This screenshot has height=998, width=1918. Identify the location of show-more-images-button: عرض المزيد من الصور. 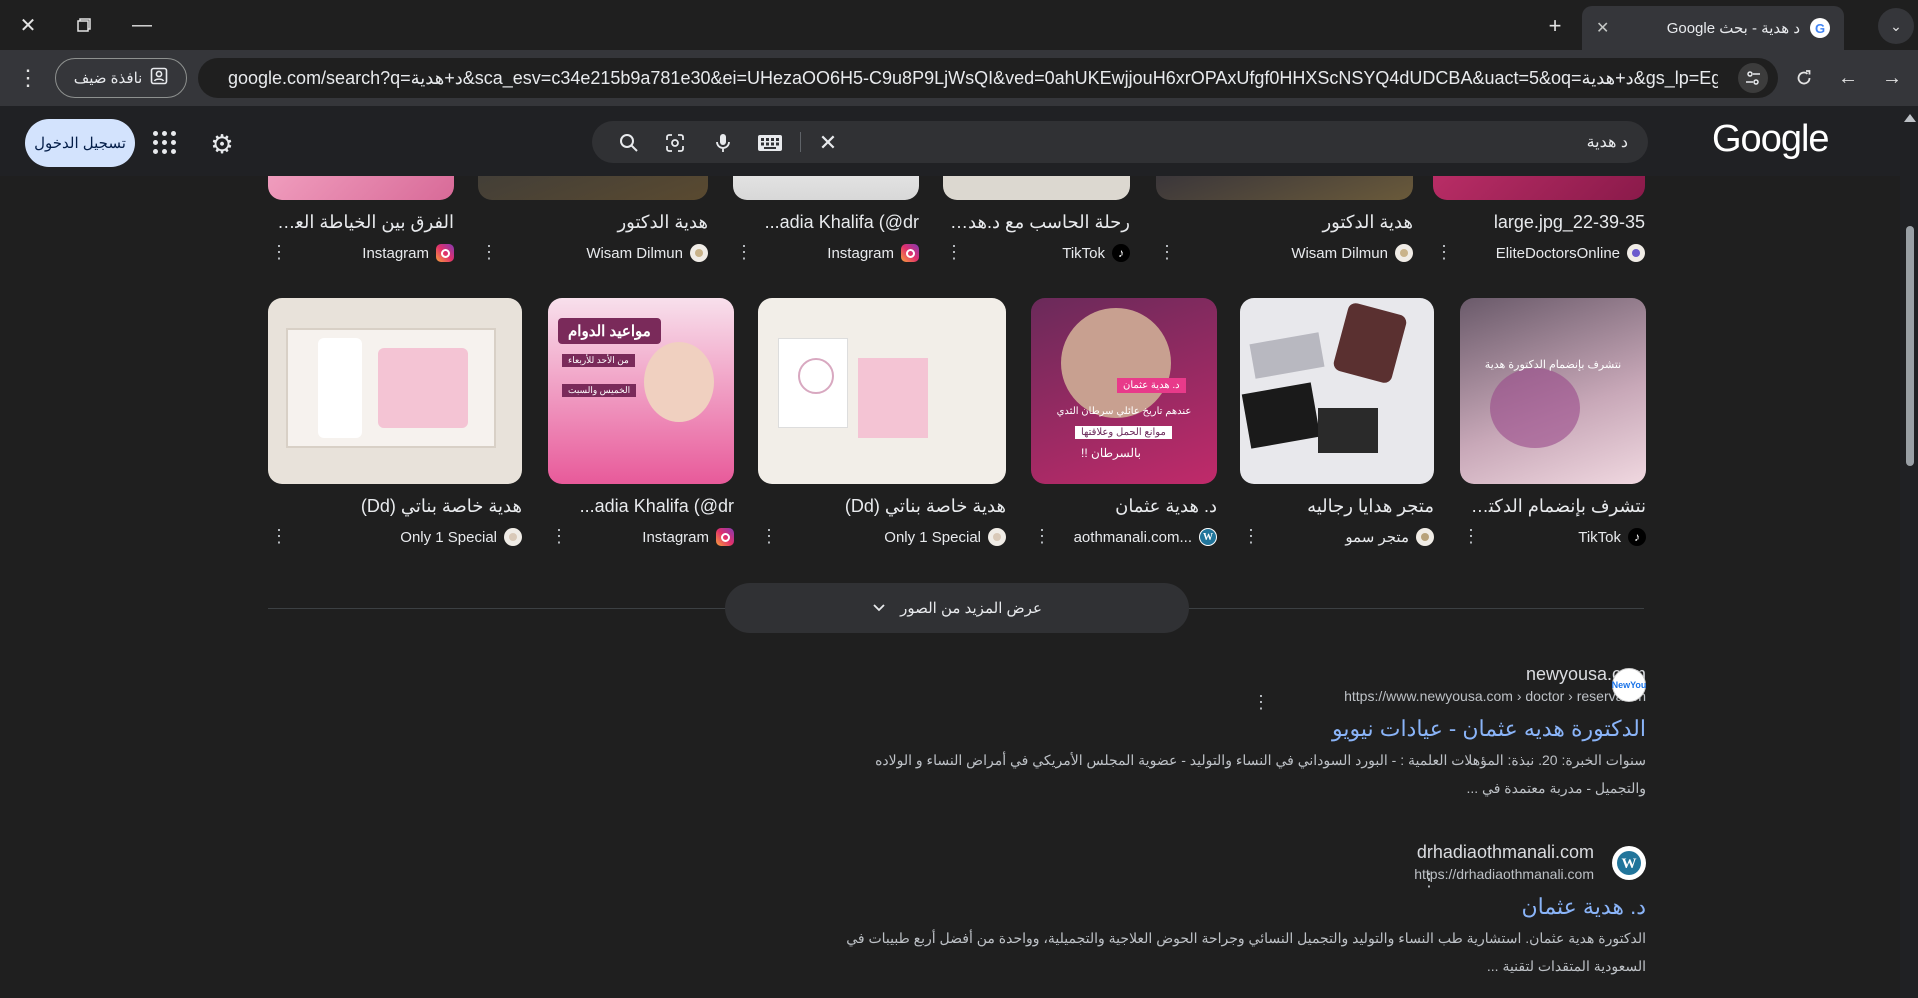
(957, 608).